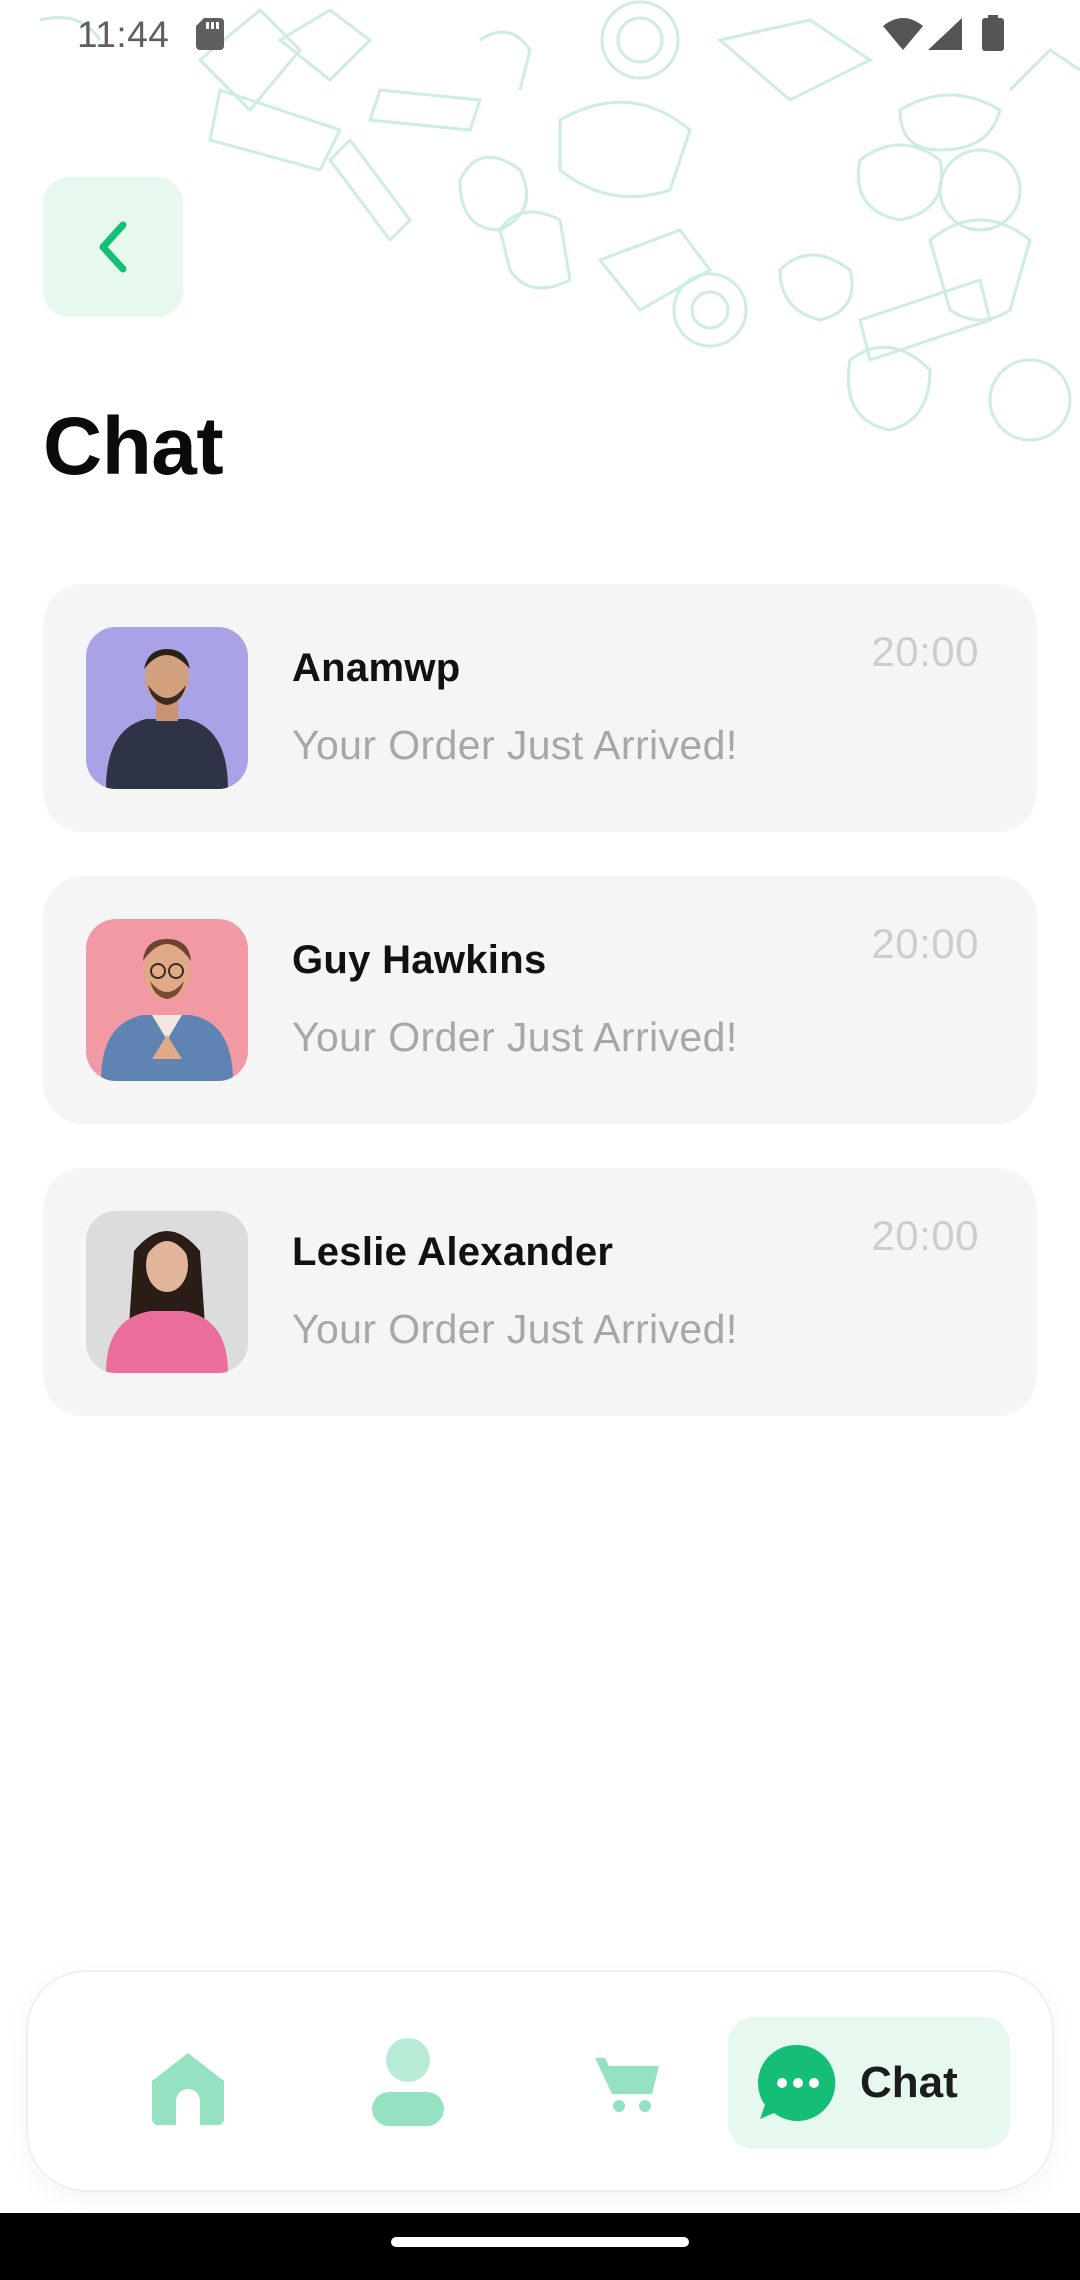  What do you see at coordinates (419, 960) in the screenshot?
I see `chat-name: Guy Hawkins` at bounding box center [419, 960].